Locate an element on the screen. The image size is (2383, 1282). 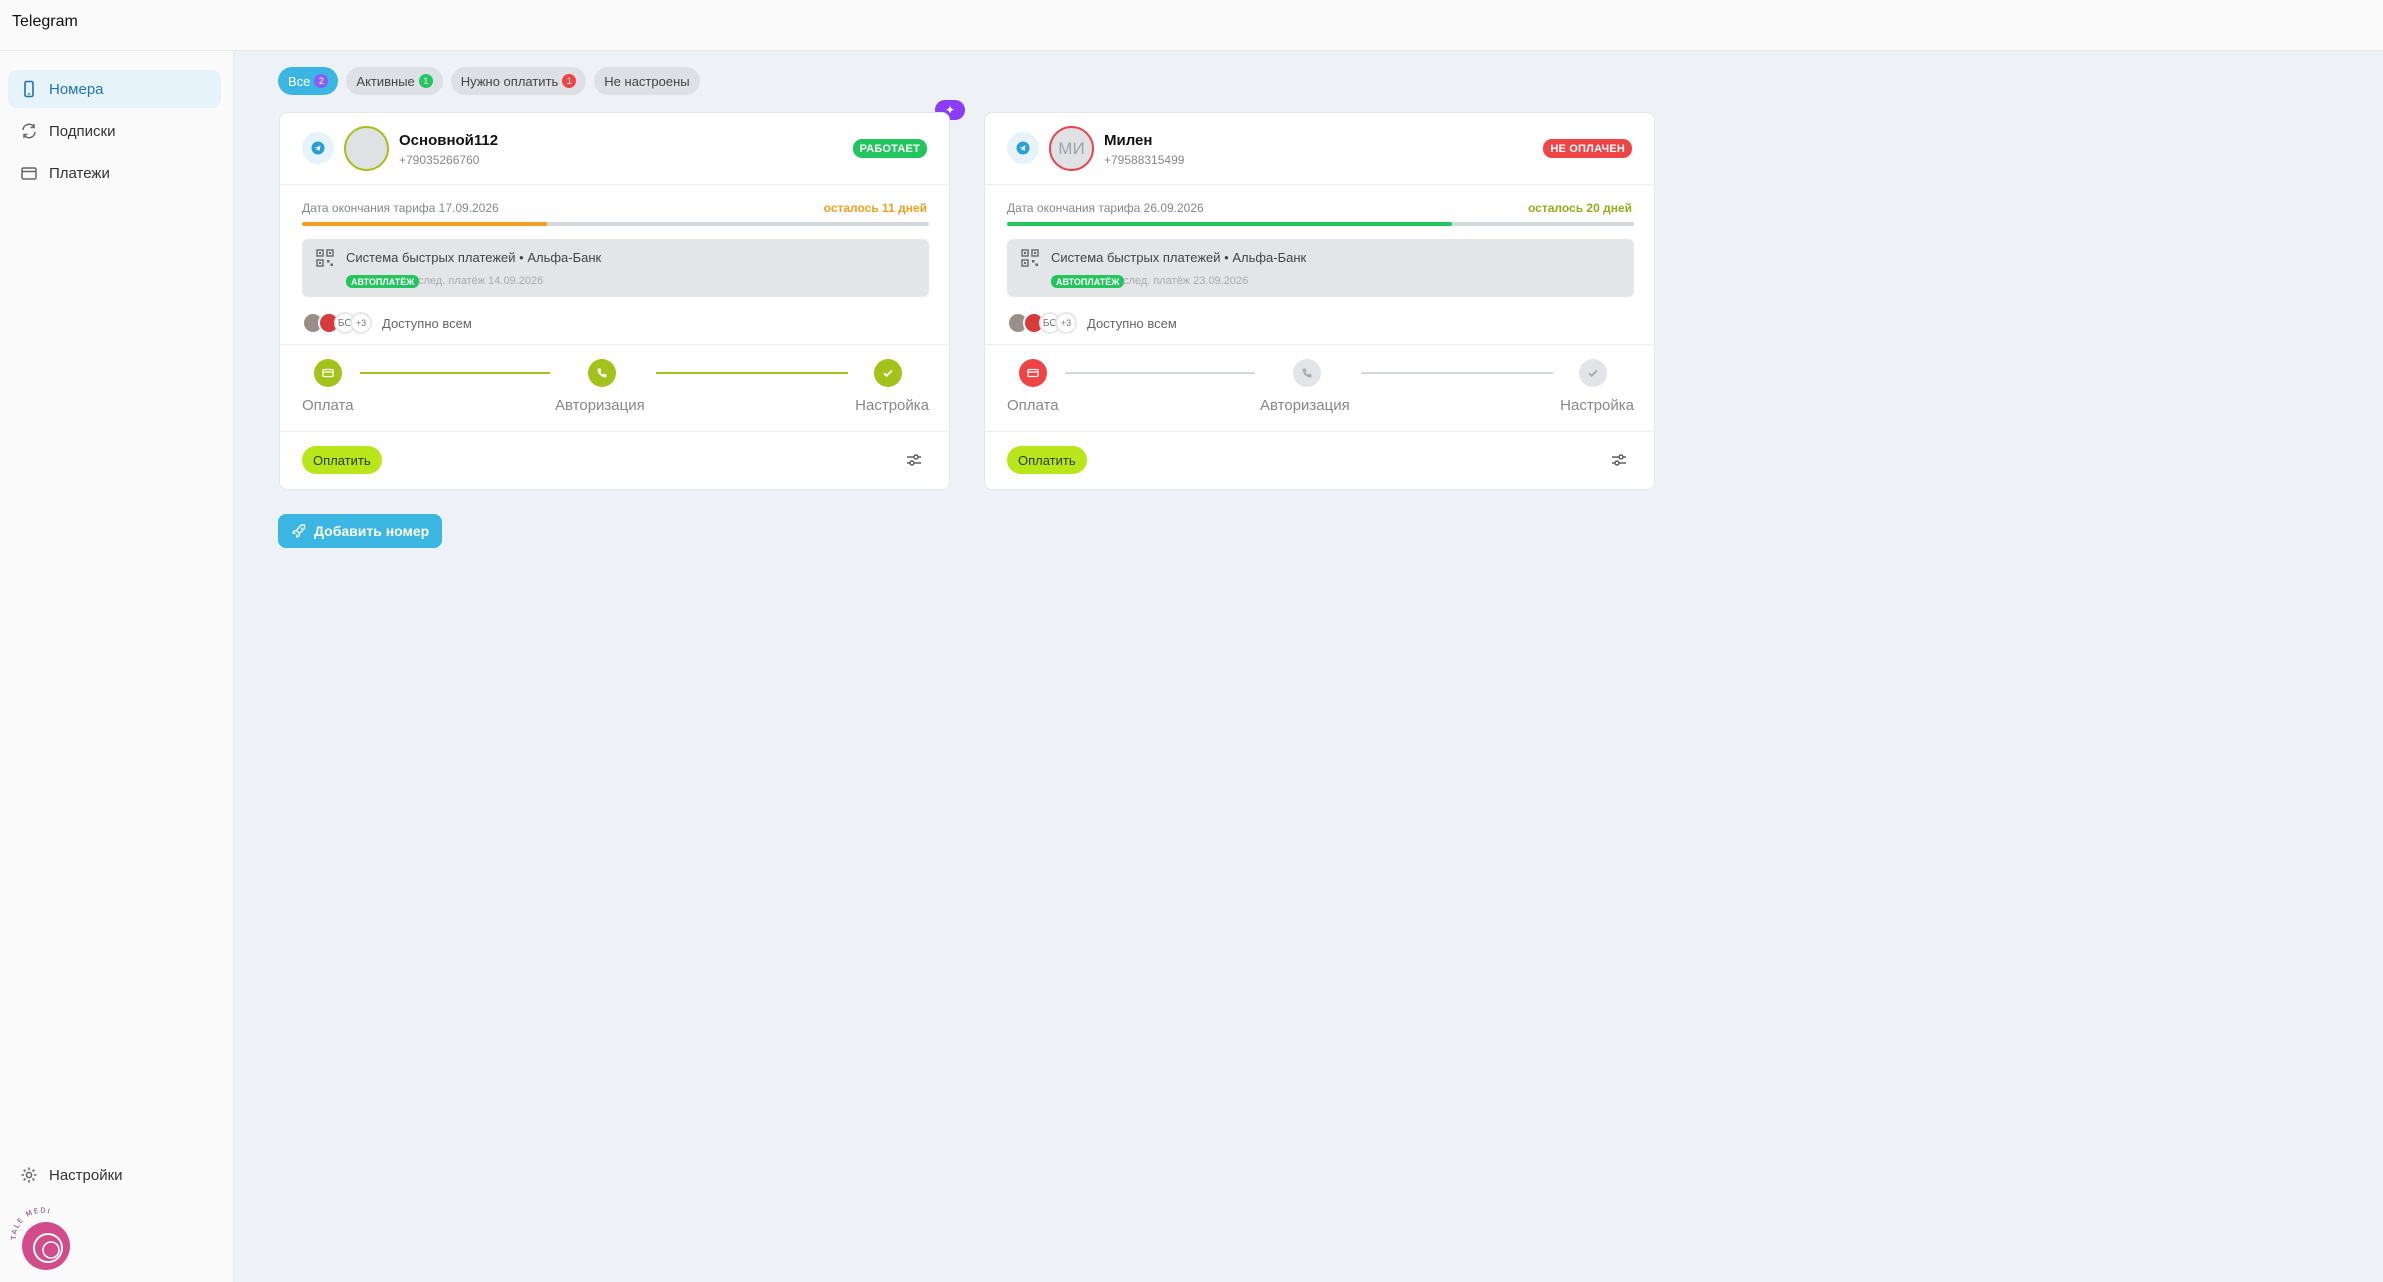
count-badge: 2 is located at coordinates (321, 81).